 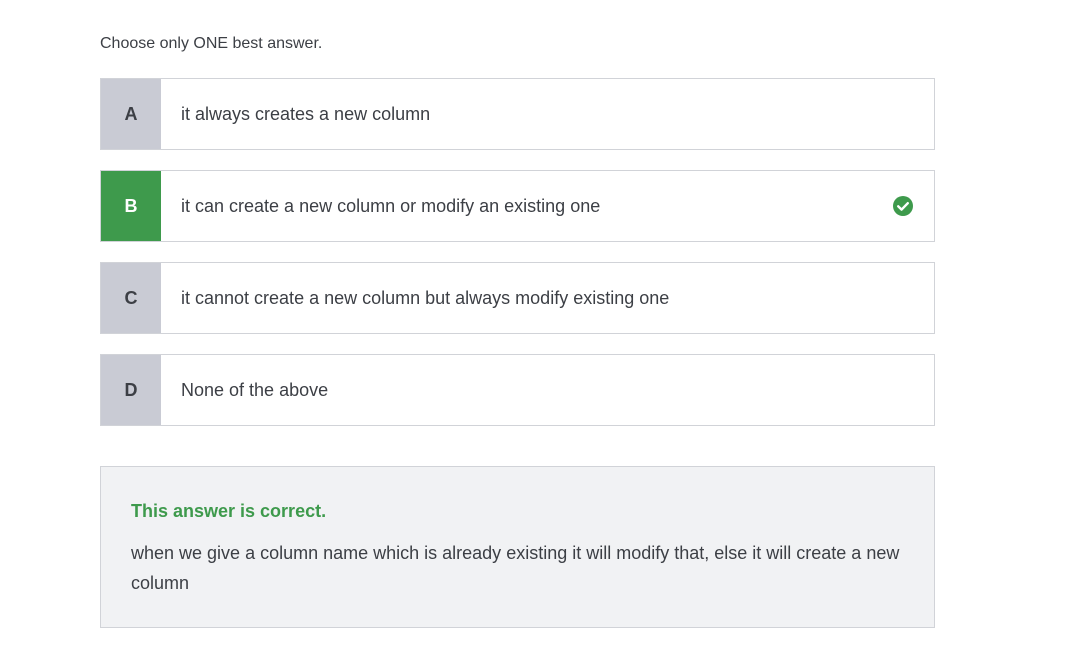 What do you see at coordinates (131, 114) in the screenshot?
I see `option-letter: A` at bounding box center [131, 114].